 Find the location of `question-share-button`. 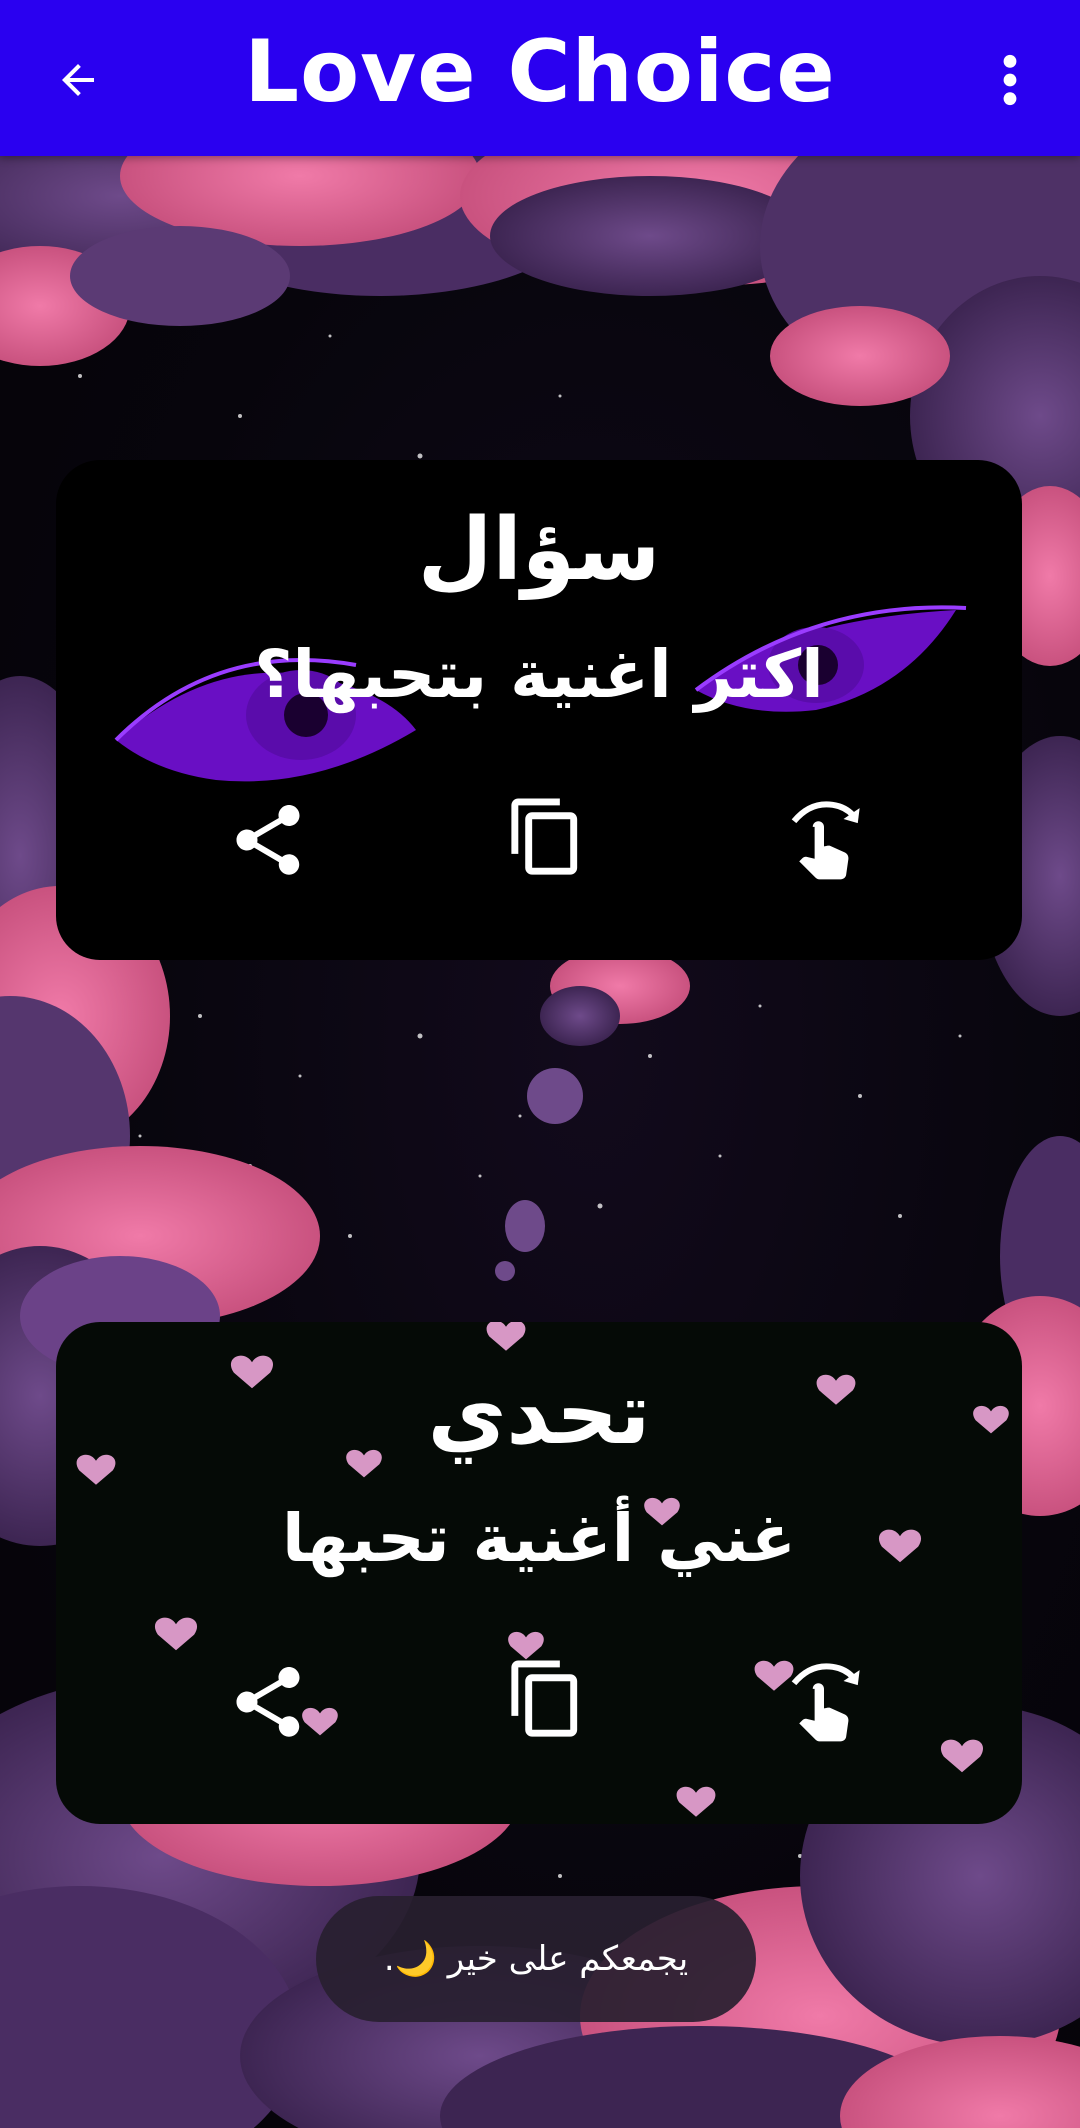

question-share-button is located at coordinates (268, 840).